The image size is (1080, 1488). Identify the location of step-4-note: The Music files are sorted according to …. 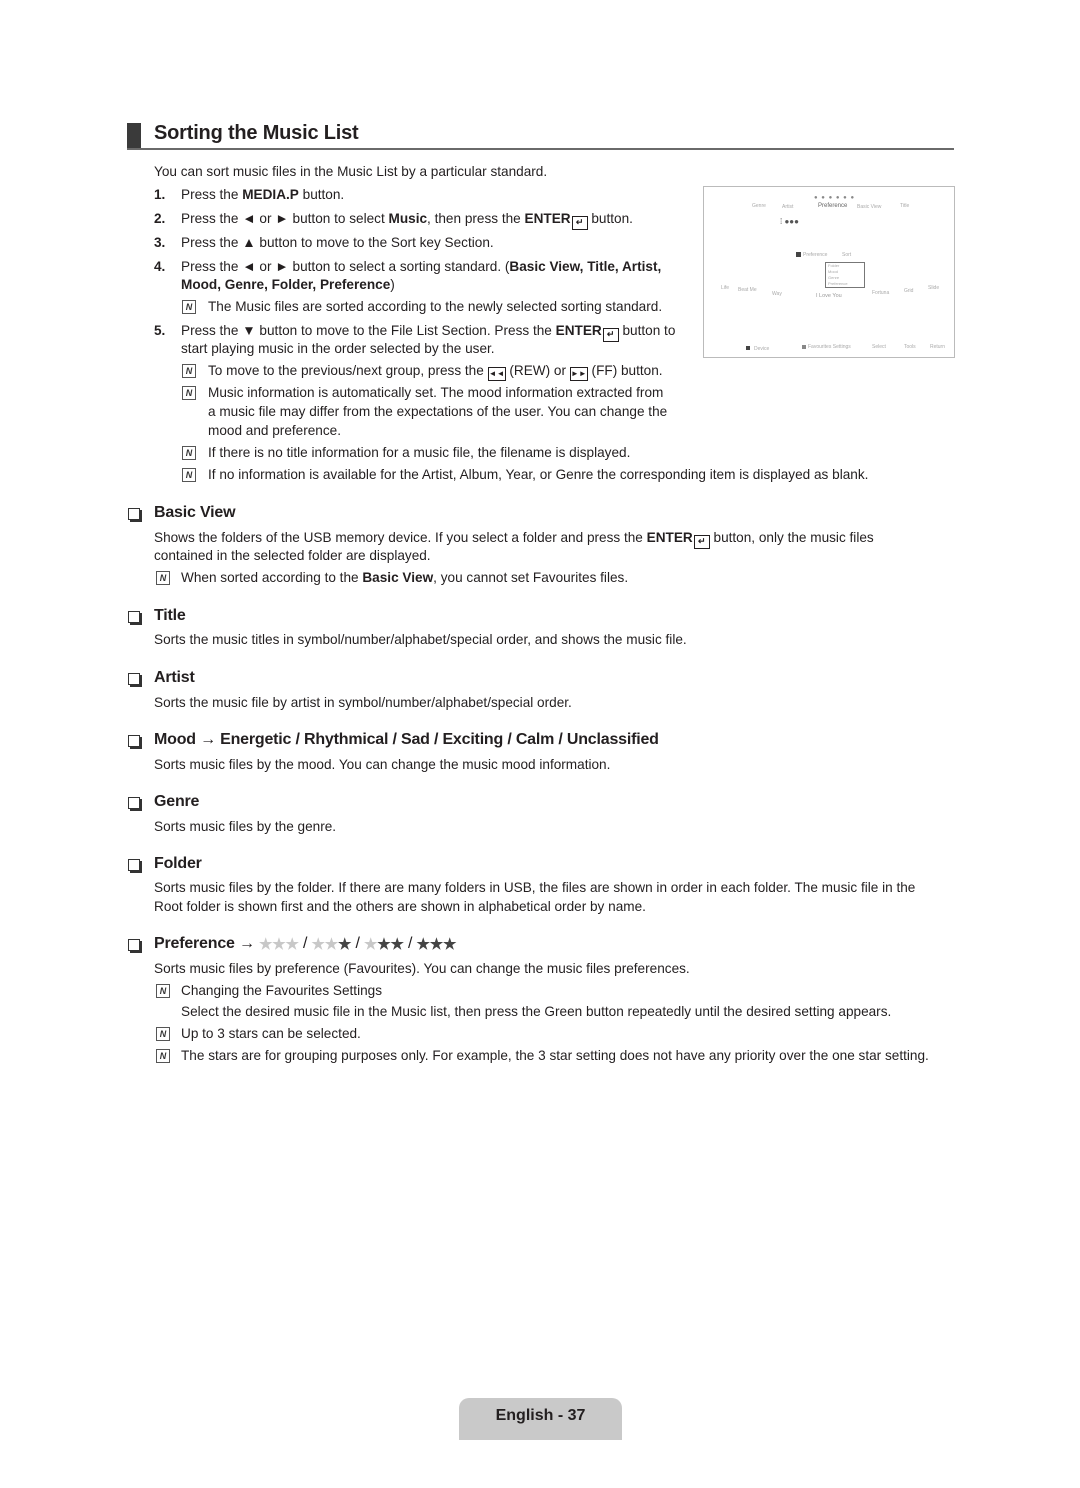
(435, 306).